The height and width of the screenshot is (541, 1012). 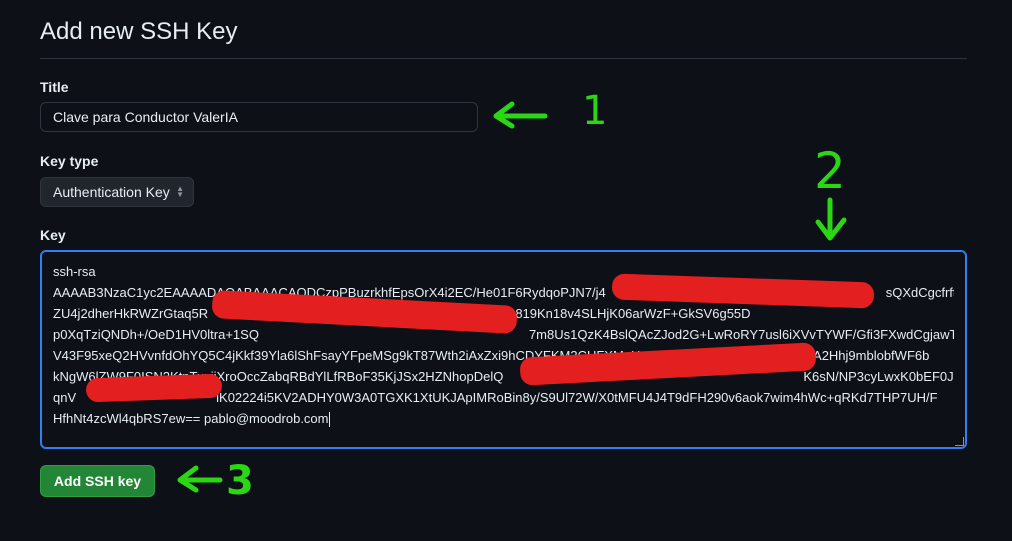 What do you see at coordinates (550, 111) in the screenshot?
I see `arrow-1-annotation: 1` at bounding box center [550, 111].